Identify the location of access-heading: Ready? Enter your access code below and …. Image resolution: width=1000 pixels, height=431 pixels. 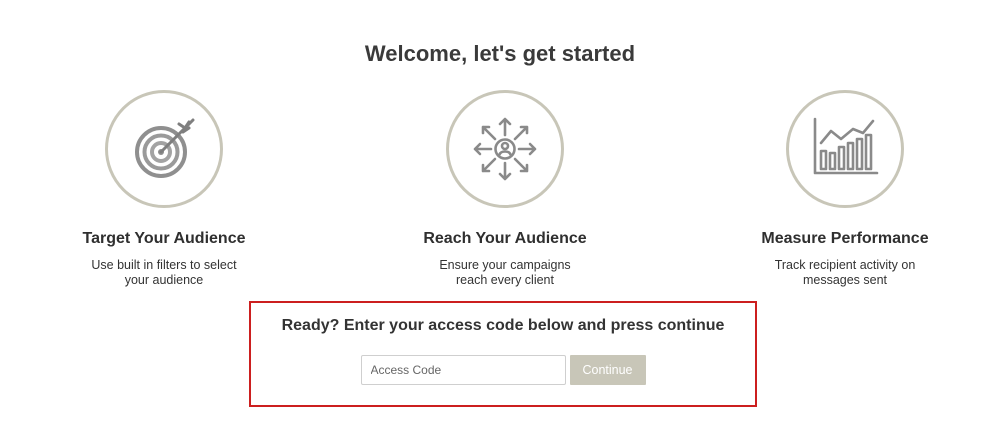
(503, 325).